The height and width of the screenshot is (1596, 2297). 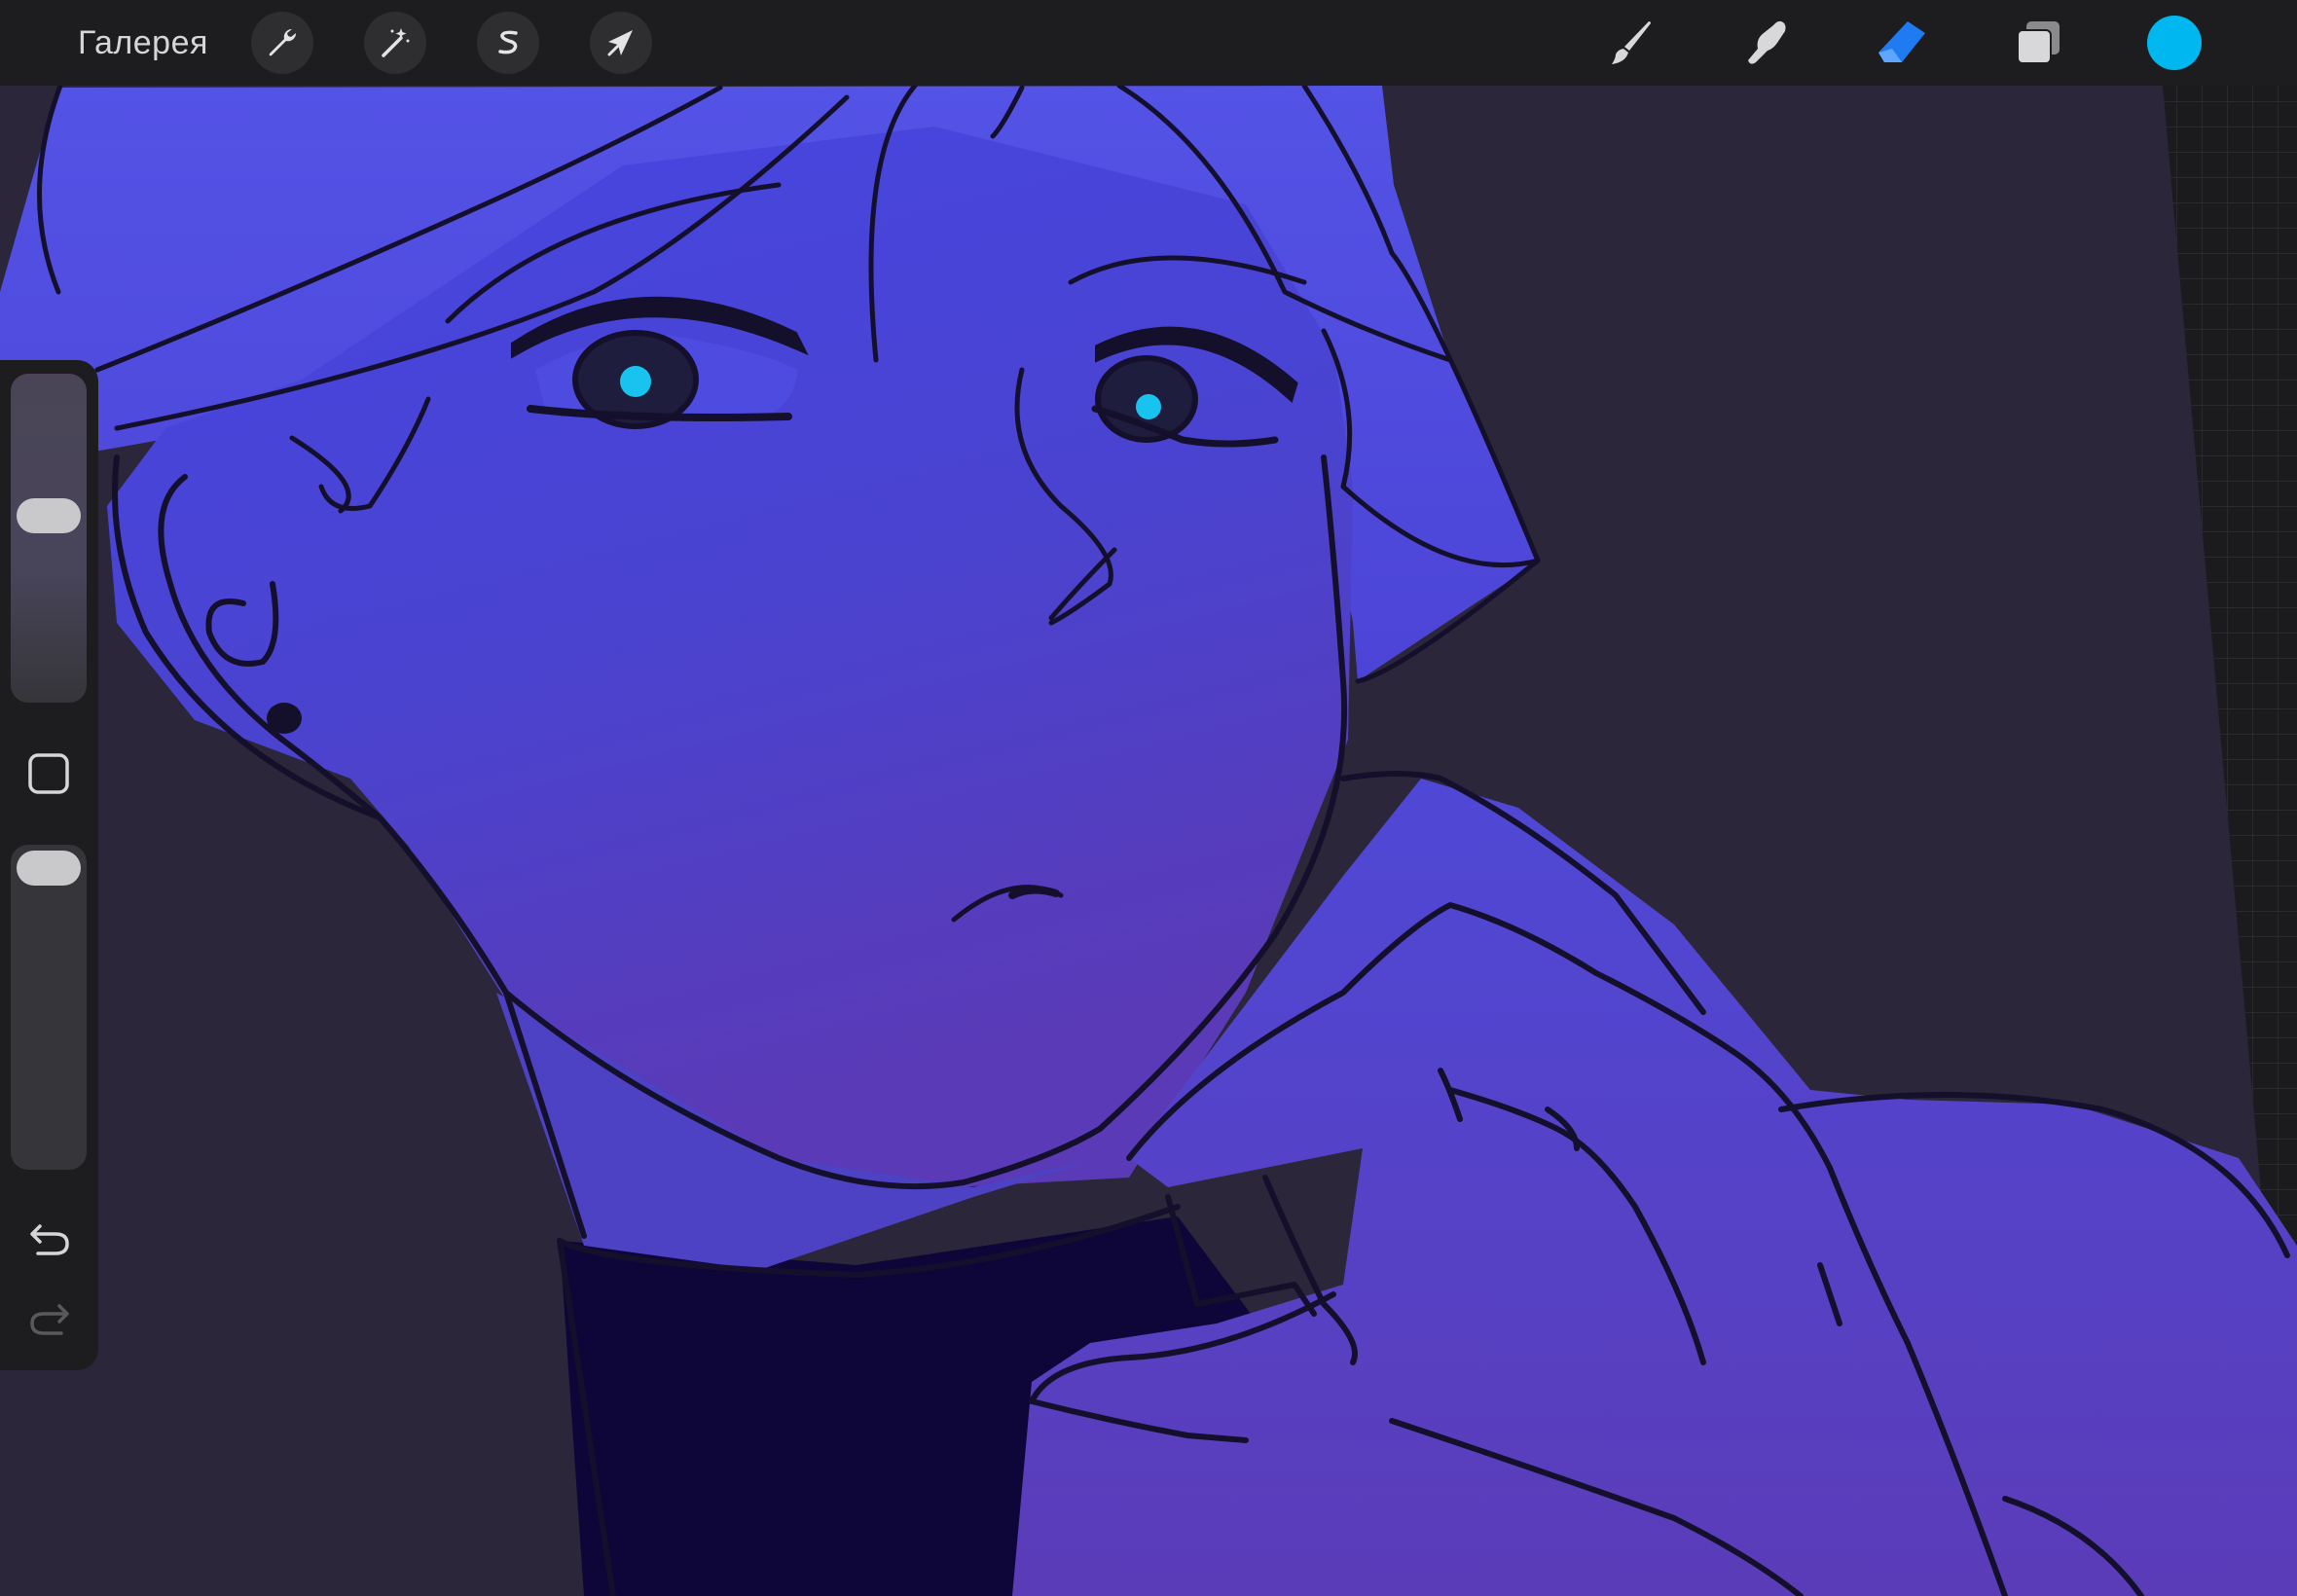 What do you see at coordinates (49, 1239) in the screenshot?
I see `undo-icon` at bounding box center [49, 1239].